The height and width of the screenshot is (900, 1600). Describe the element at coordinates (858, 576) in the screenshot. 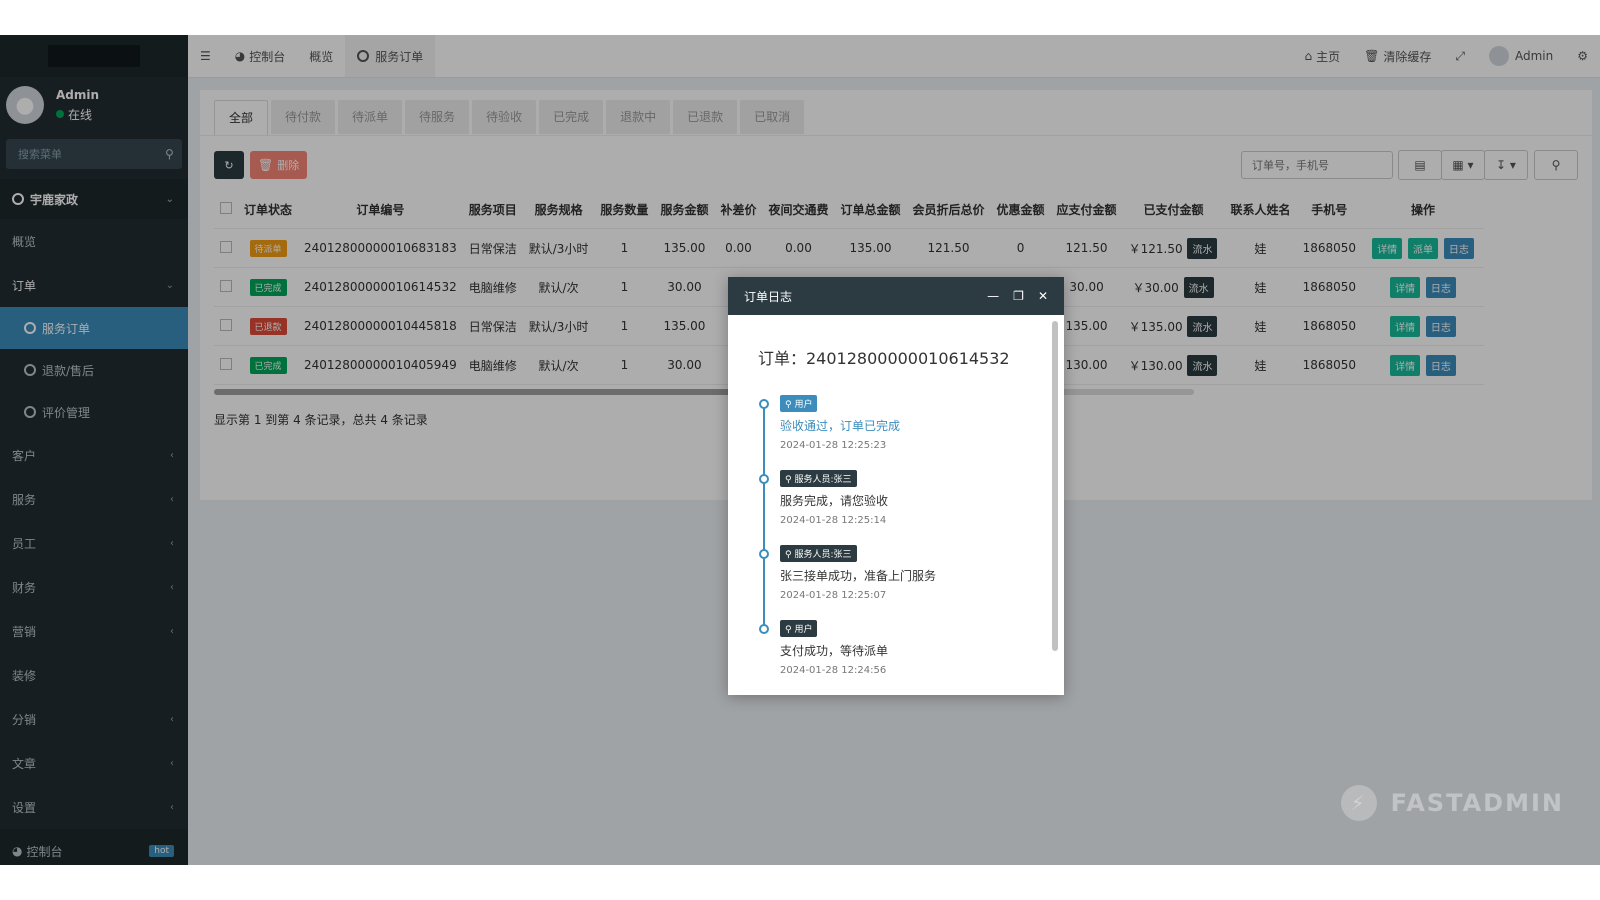

I see `log-text: 张三接单成功，准备上门服务` at that location.